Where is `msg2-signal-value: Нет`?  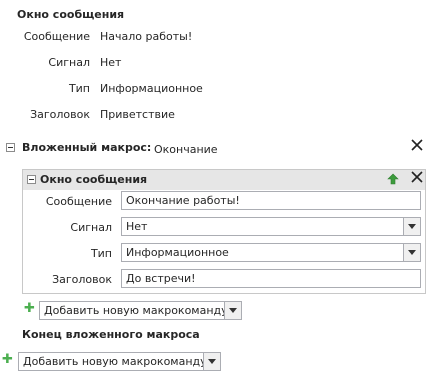
msg2-signal-value: Нет is located at coordinates (137, 226).